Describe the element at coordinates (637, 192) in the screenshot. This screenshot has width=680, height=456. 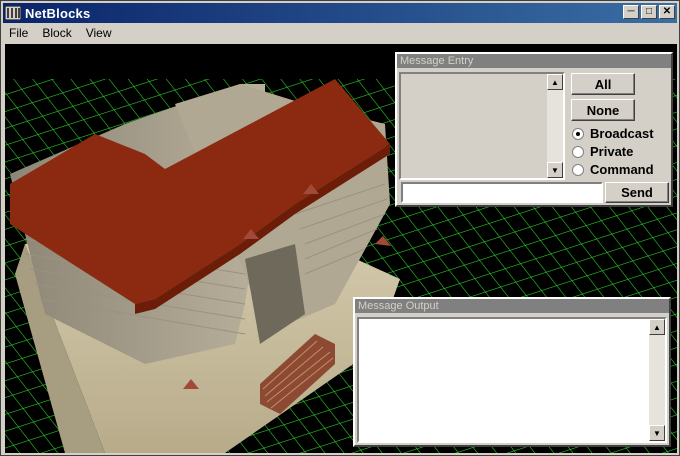
I see `send-button: Send` at that location.